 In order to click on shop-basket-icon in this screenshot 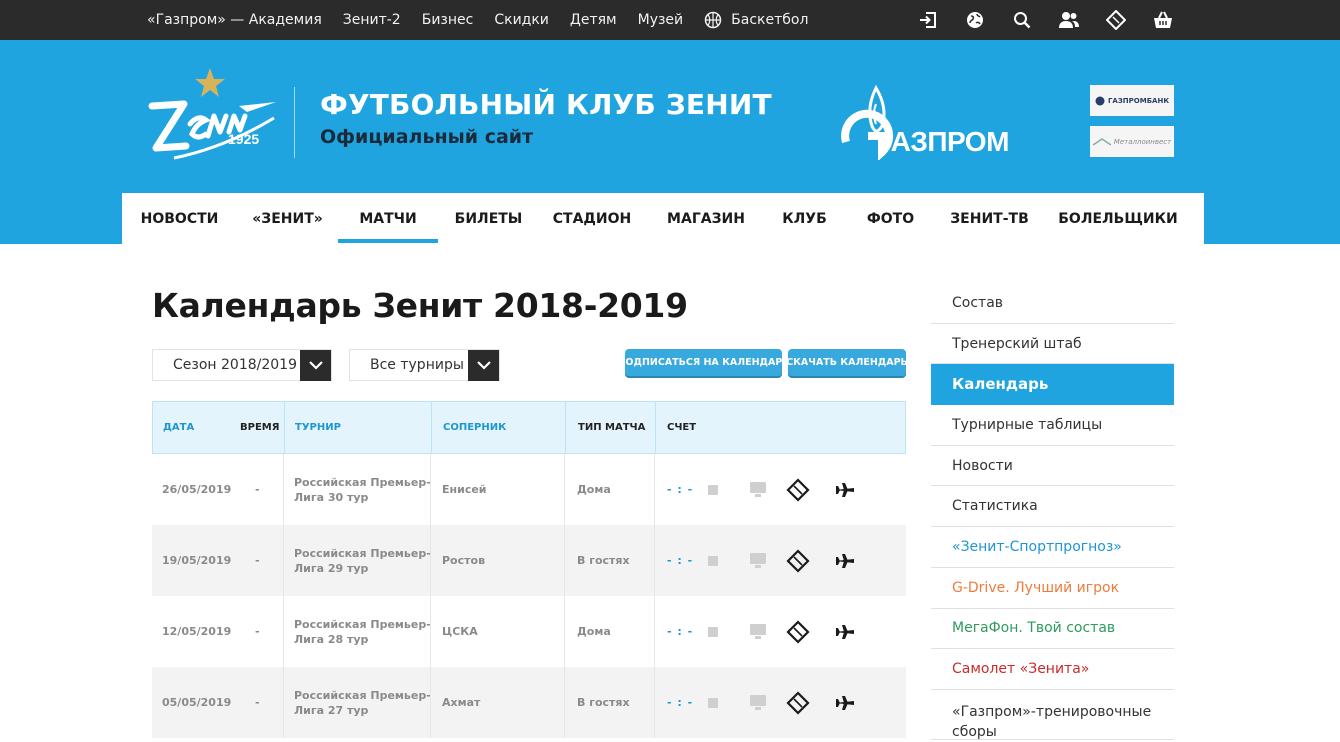, I will do `click(1163, 20)`.